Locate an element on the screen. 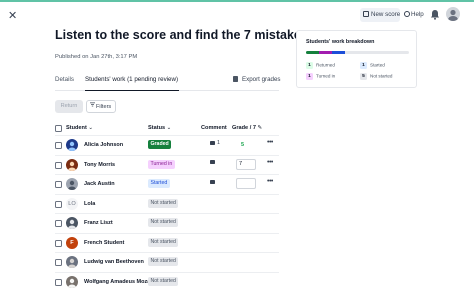 The image size is (474, 301). breakdown-returned: 1 Returned is located at coordinates (320, 65).